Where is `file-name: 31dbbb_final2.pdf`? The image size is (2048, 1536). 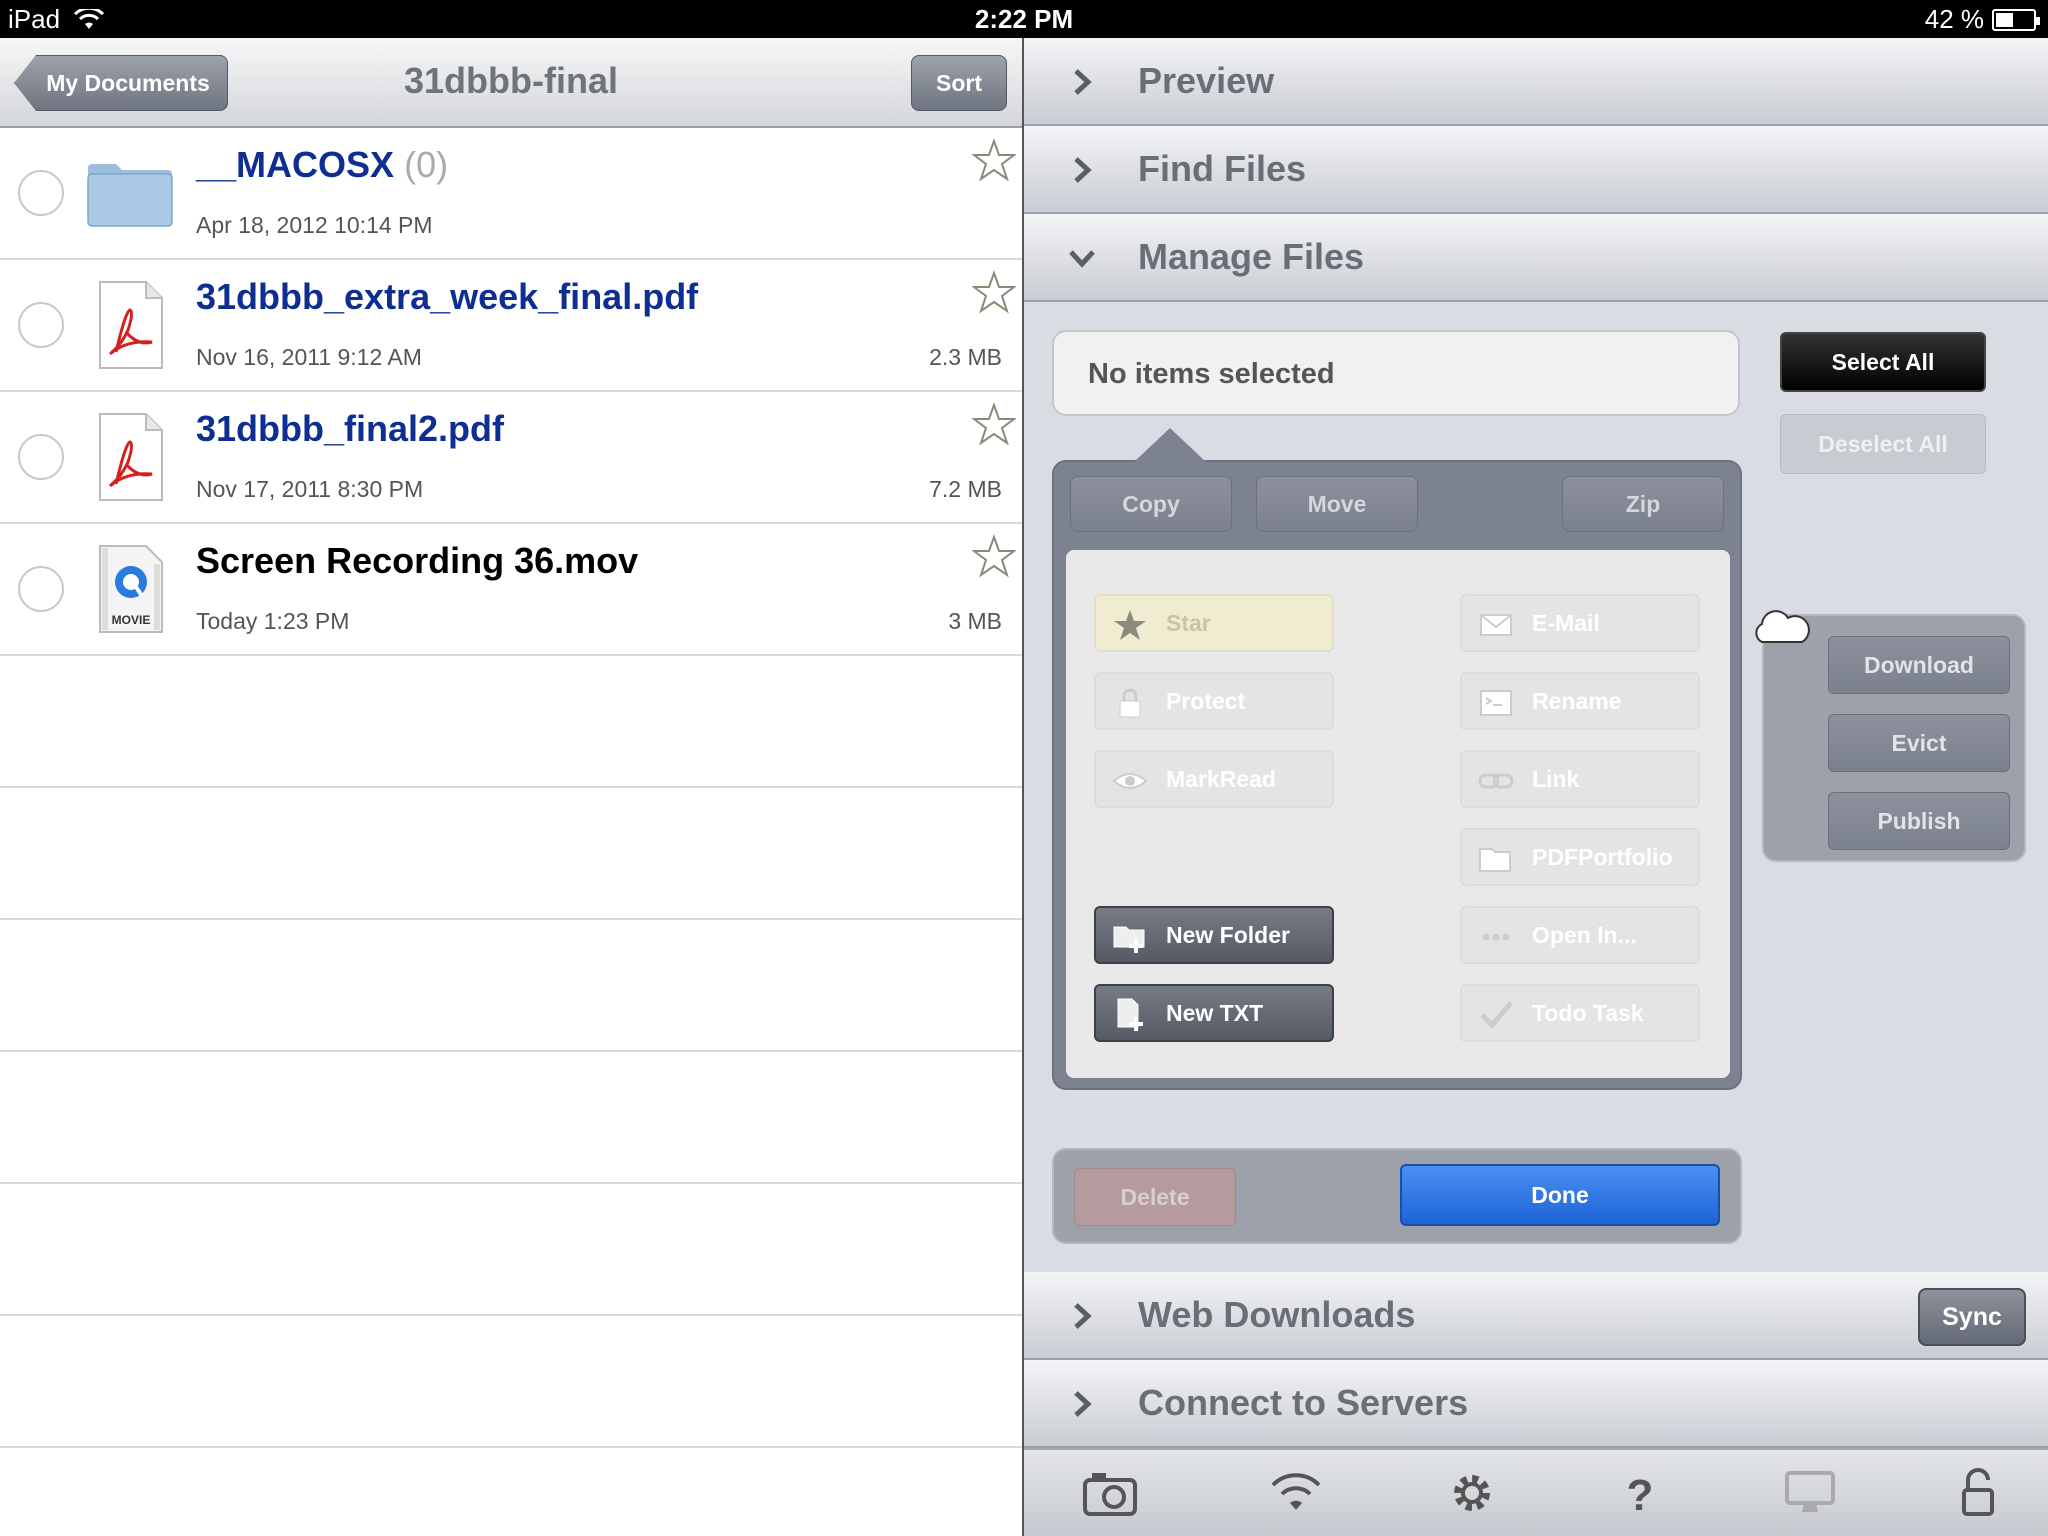 file-name: 31dbbb_final2.pdf is located at coordinates (350, 429).